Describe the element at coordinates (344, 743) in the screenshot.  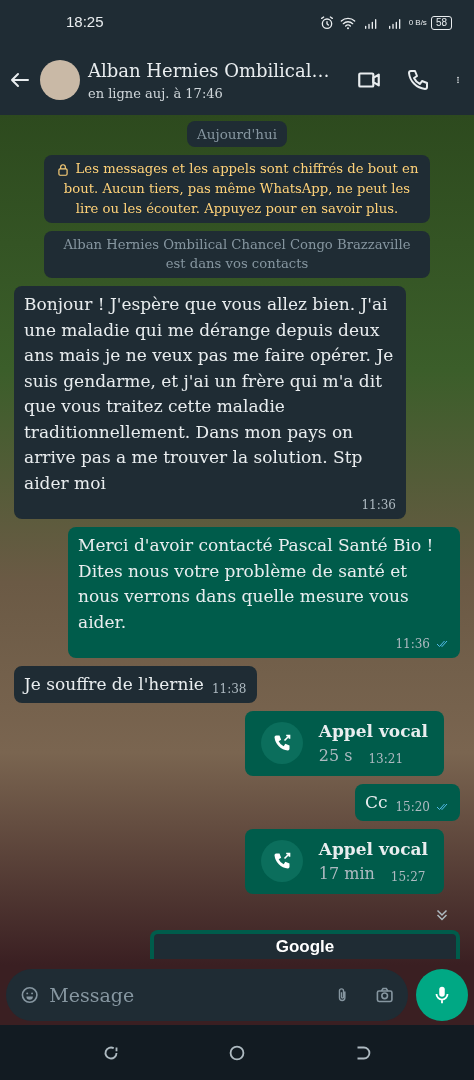
I see `voice-call-bubble: Appel vocal 25 s 13:21` at that location.